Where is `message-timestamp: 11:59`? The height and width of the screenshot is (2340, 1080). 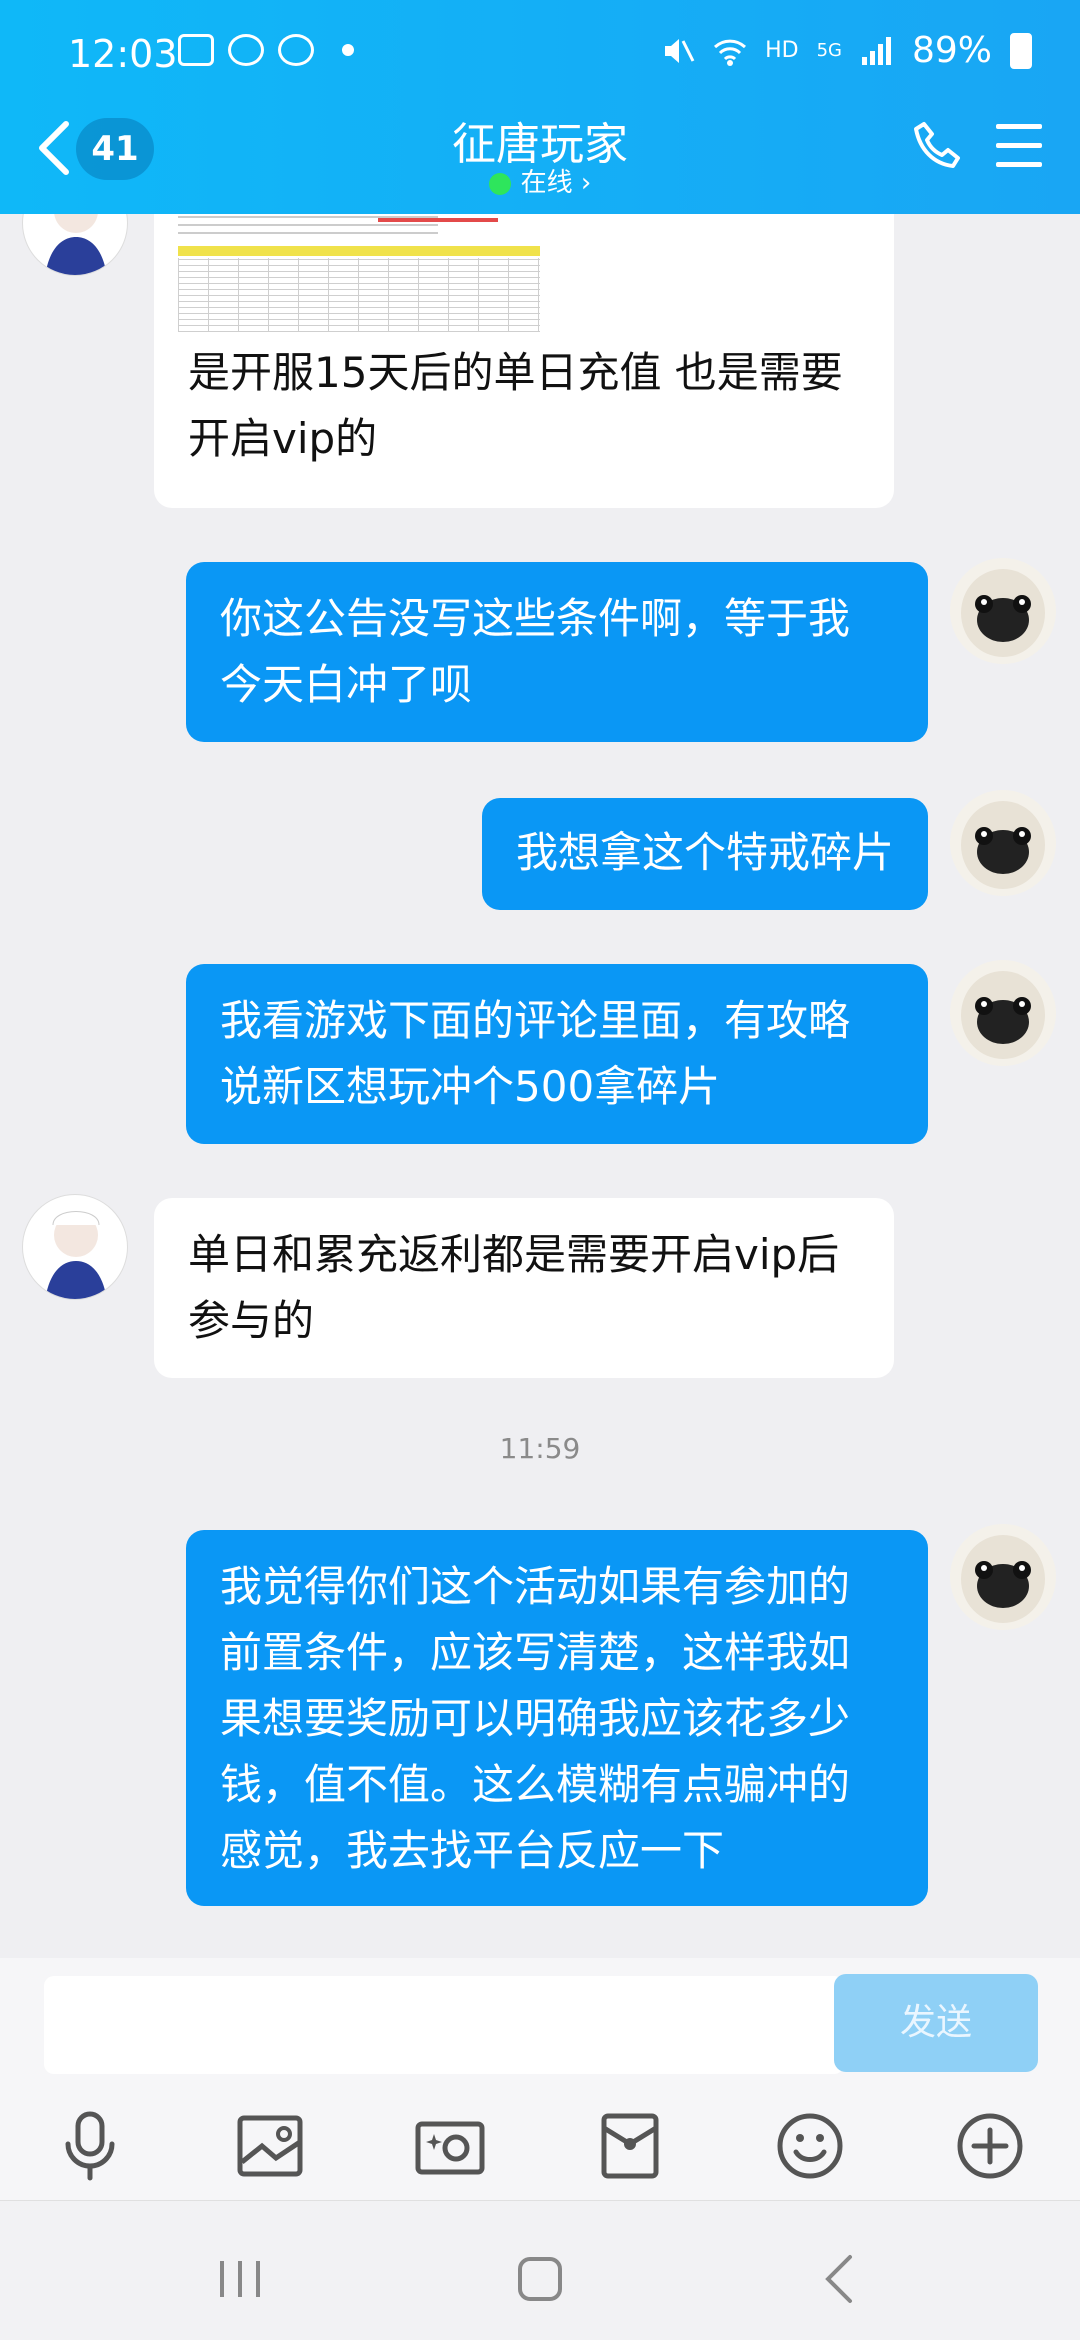 message-timestamp: 11:59 is located at coordinates (540, 1448).